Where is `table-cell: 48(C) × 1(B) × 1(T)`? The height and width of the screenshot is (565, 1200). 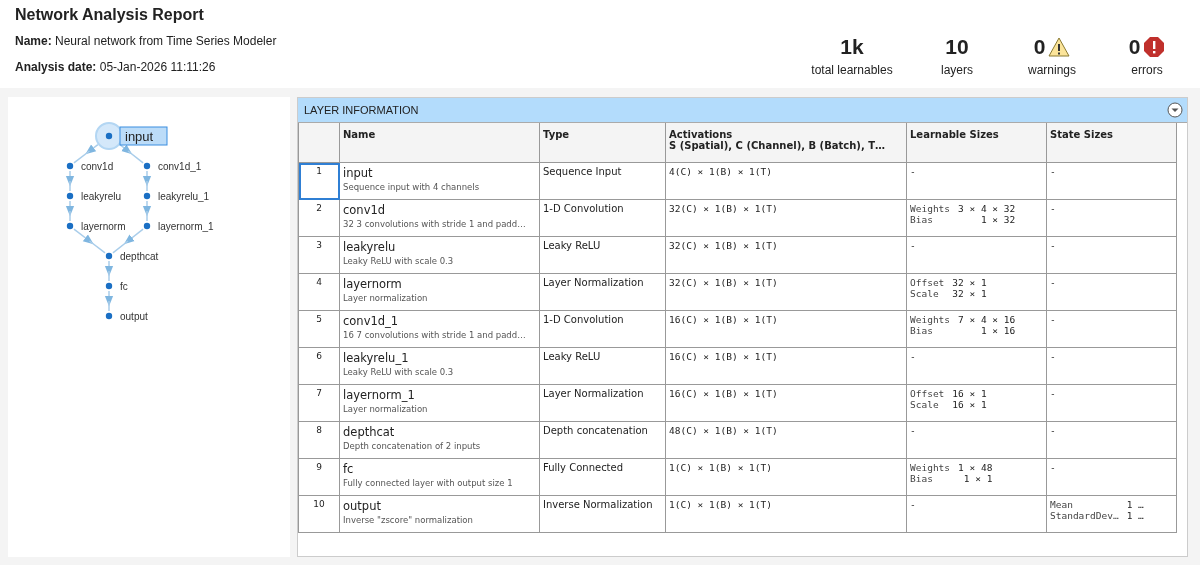
table-cell: 48(C) × 1(B) × 1(T) is located at coordinates (786, 440).